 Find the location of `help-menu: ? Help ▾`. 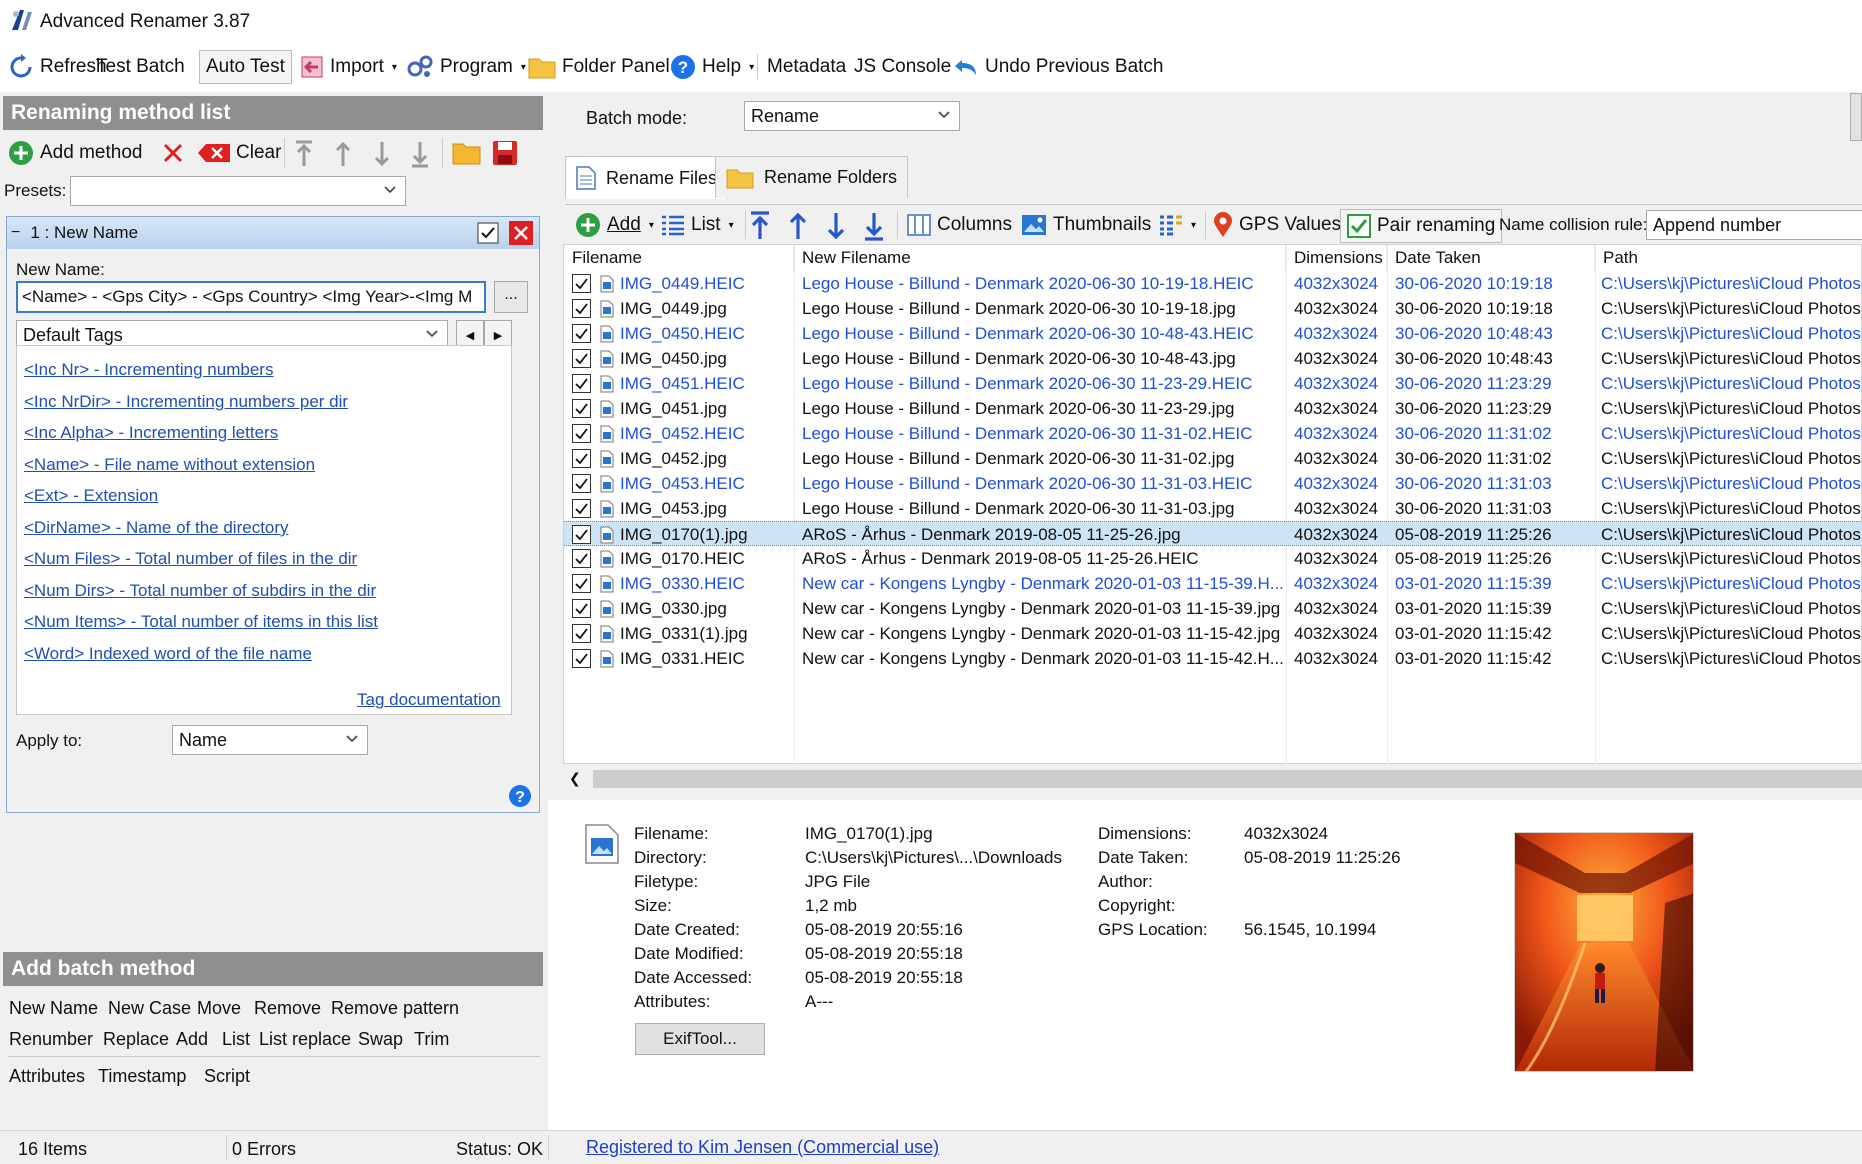

help-menu: ? Help ▾ is located at coordinates (712, 67).